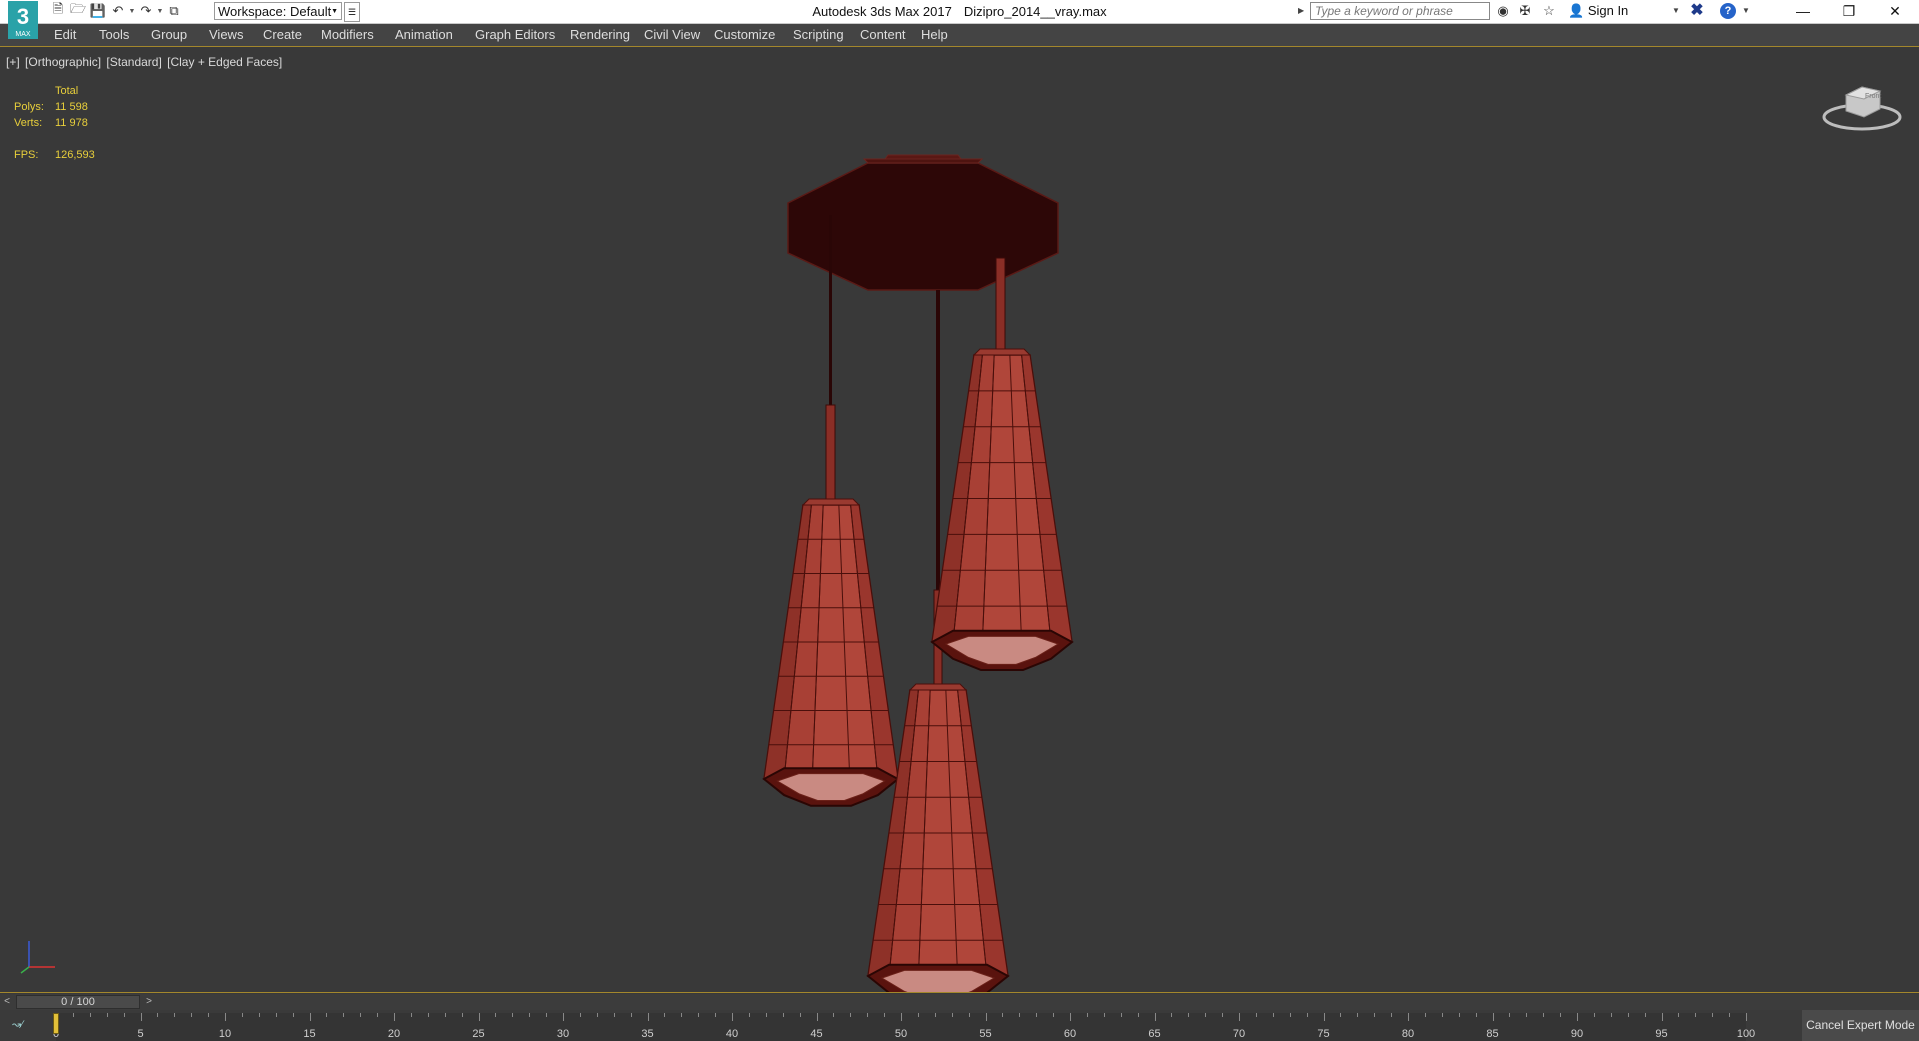  What do you see at coordinates (352, 12) in the screenshot?
I see `customize-quick-access-icon: ☰` at bounding box center [352, 12].